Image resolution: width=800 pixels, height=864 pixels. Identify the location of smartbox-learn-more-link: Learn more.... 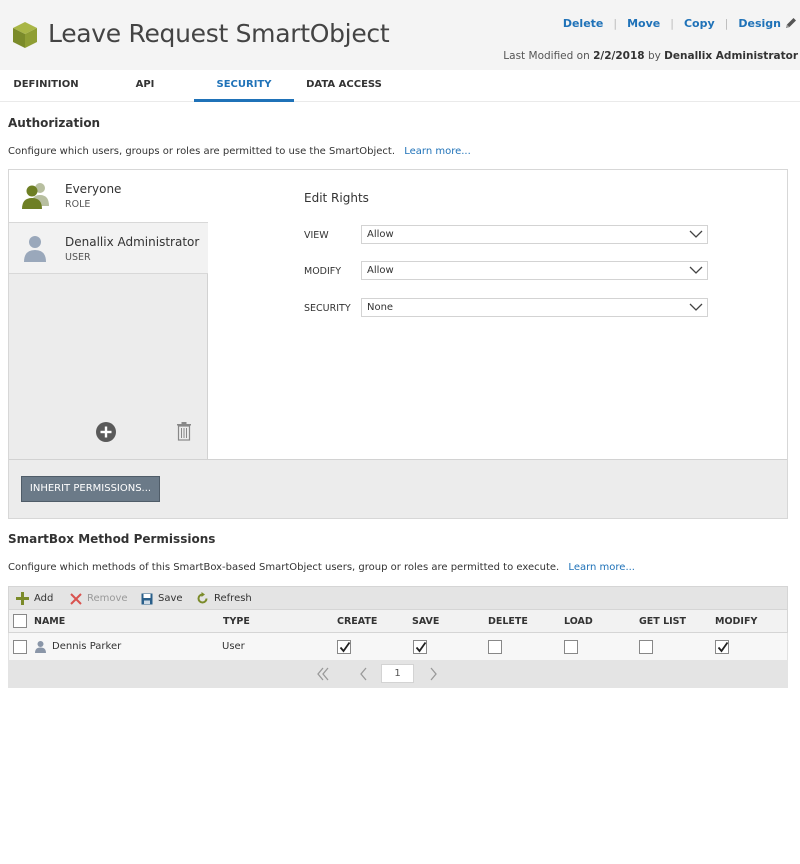
(601, 567).